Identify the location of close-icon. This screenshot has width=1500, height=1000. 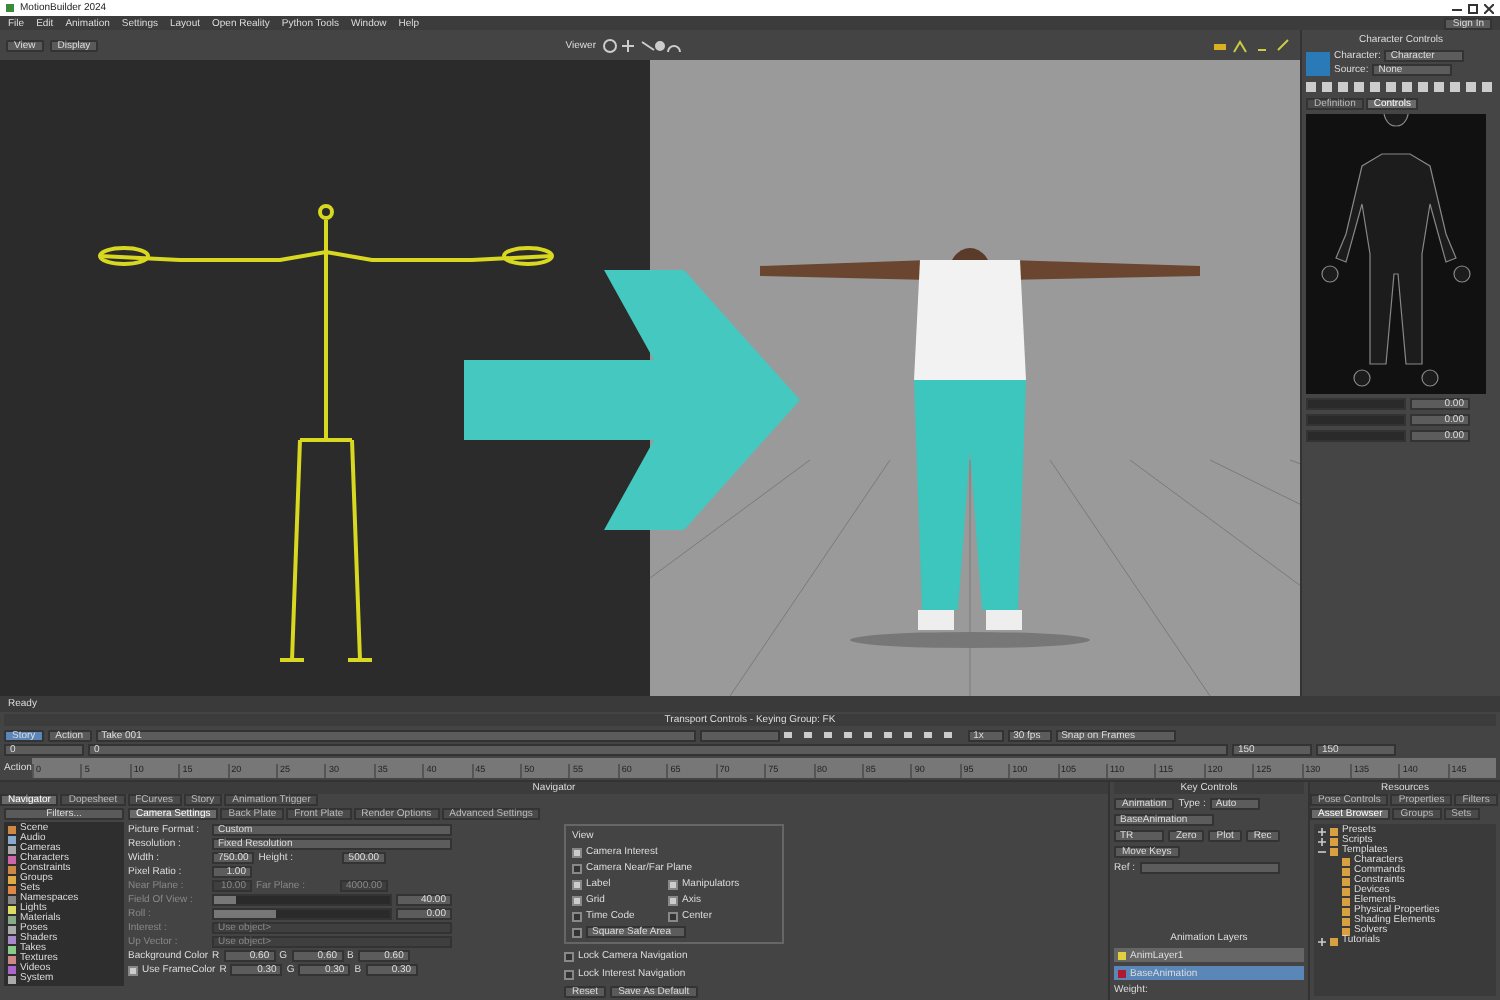
(1489, 8).